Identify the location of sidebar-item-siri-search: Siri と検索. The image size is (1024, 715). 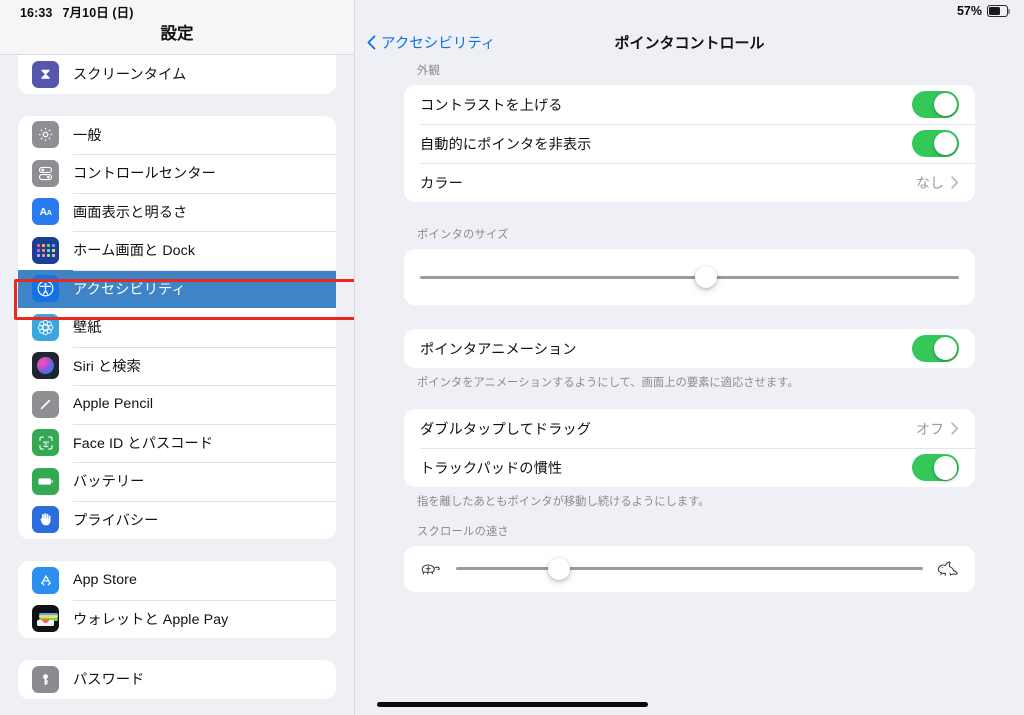
(177, 366).